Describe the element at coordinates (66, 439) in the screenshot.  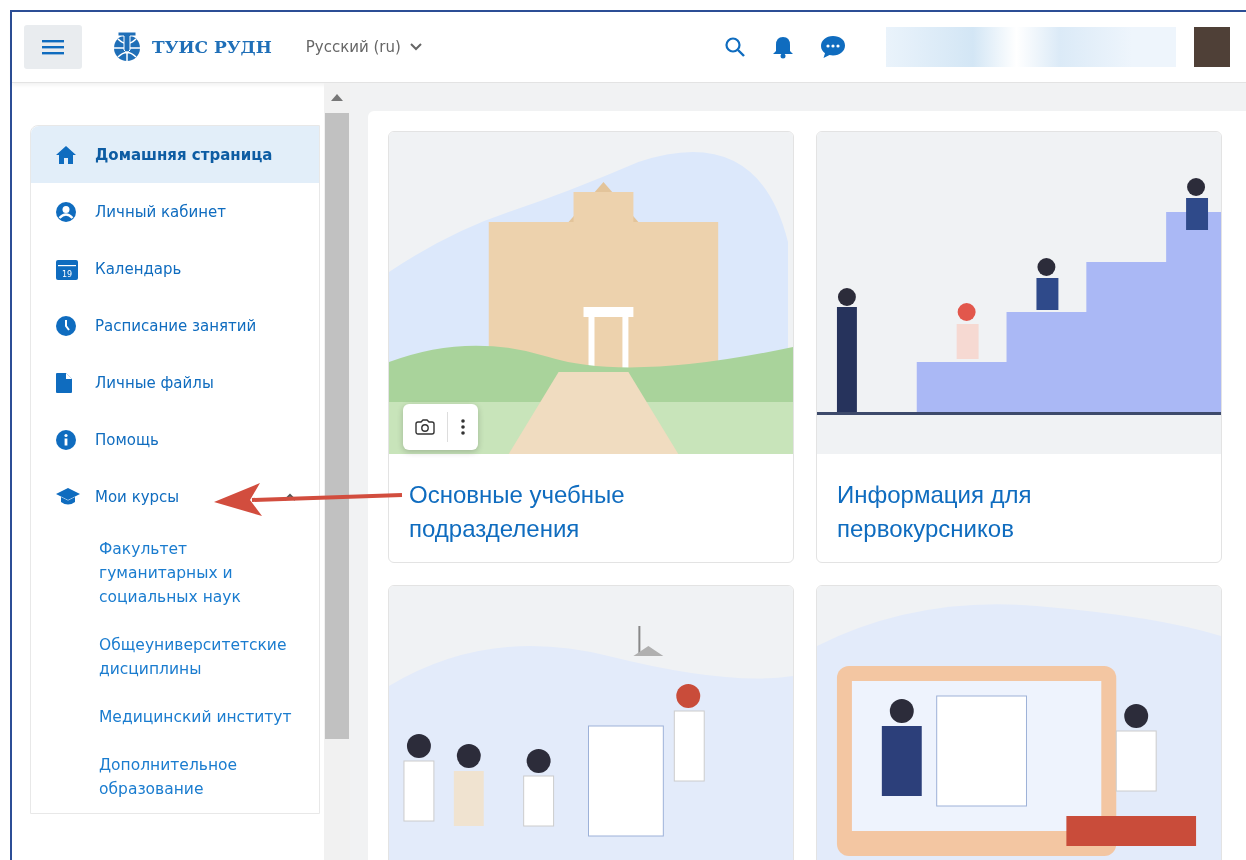
I see `info-icon` at that location.